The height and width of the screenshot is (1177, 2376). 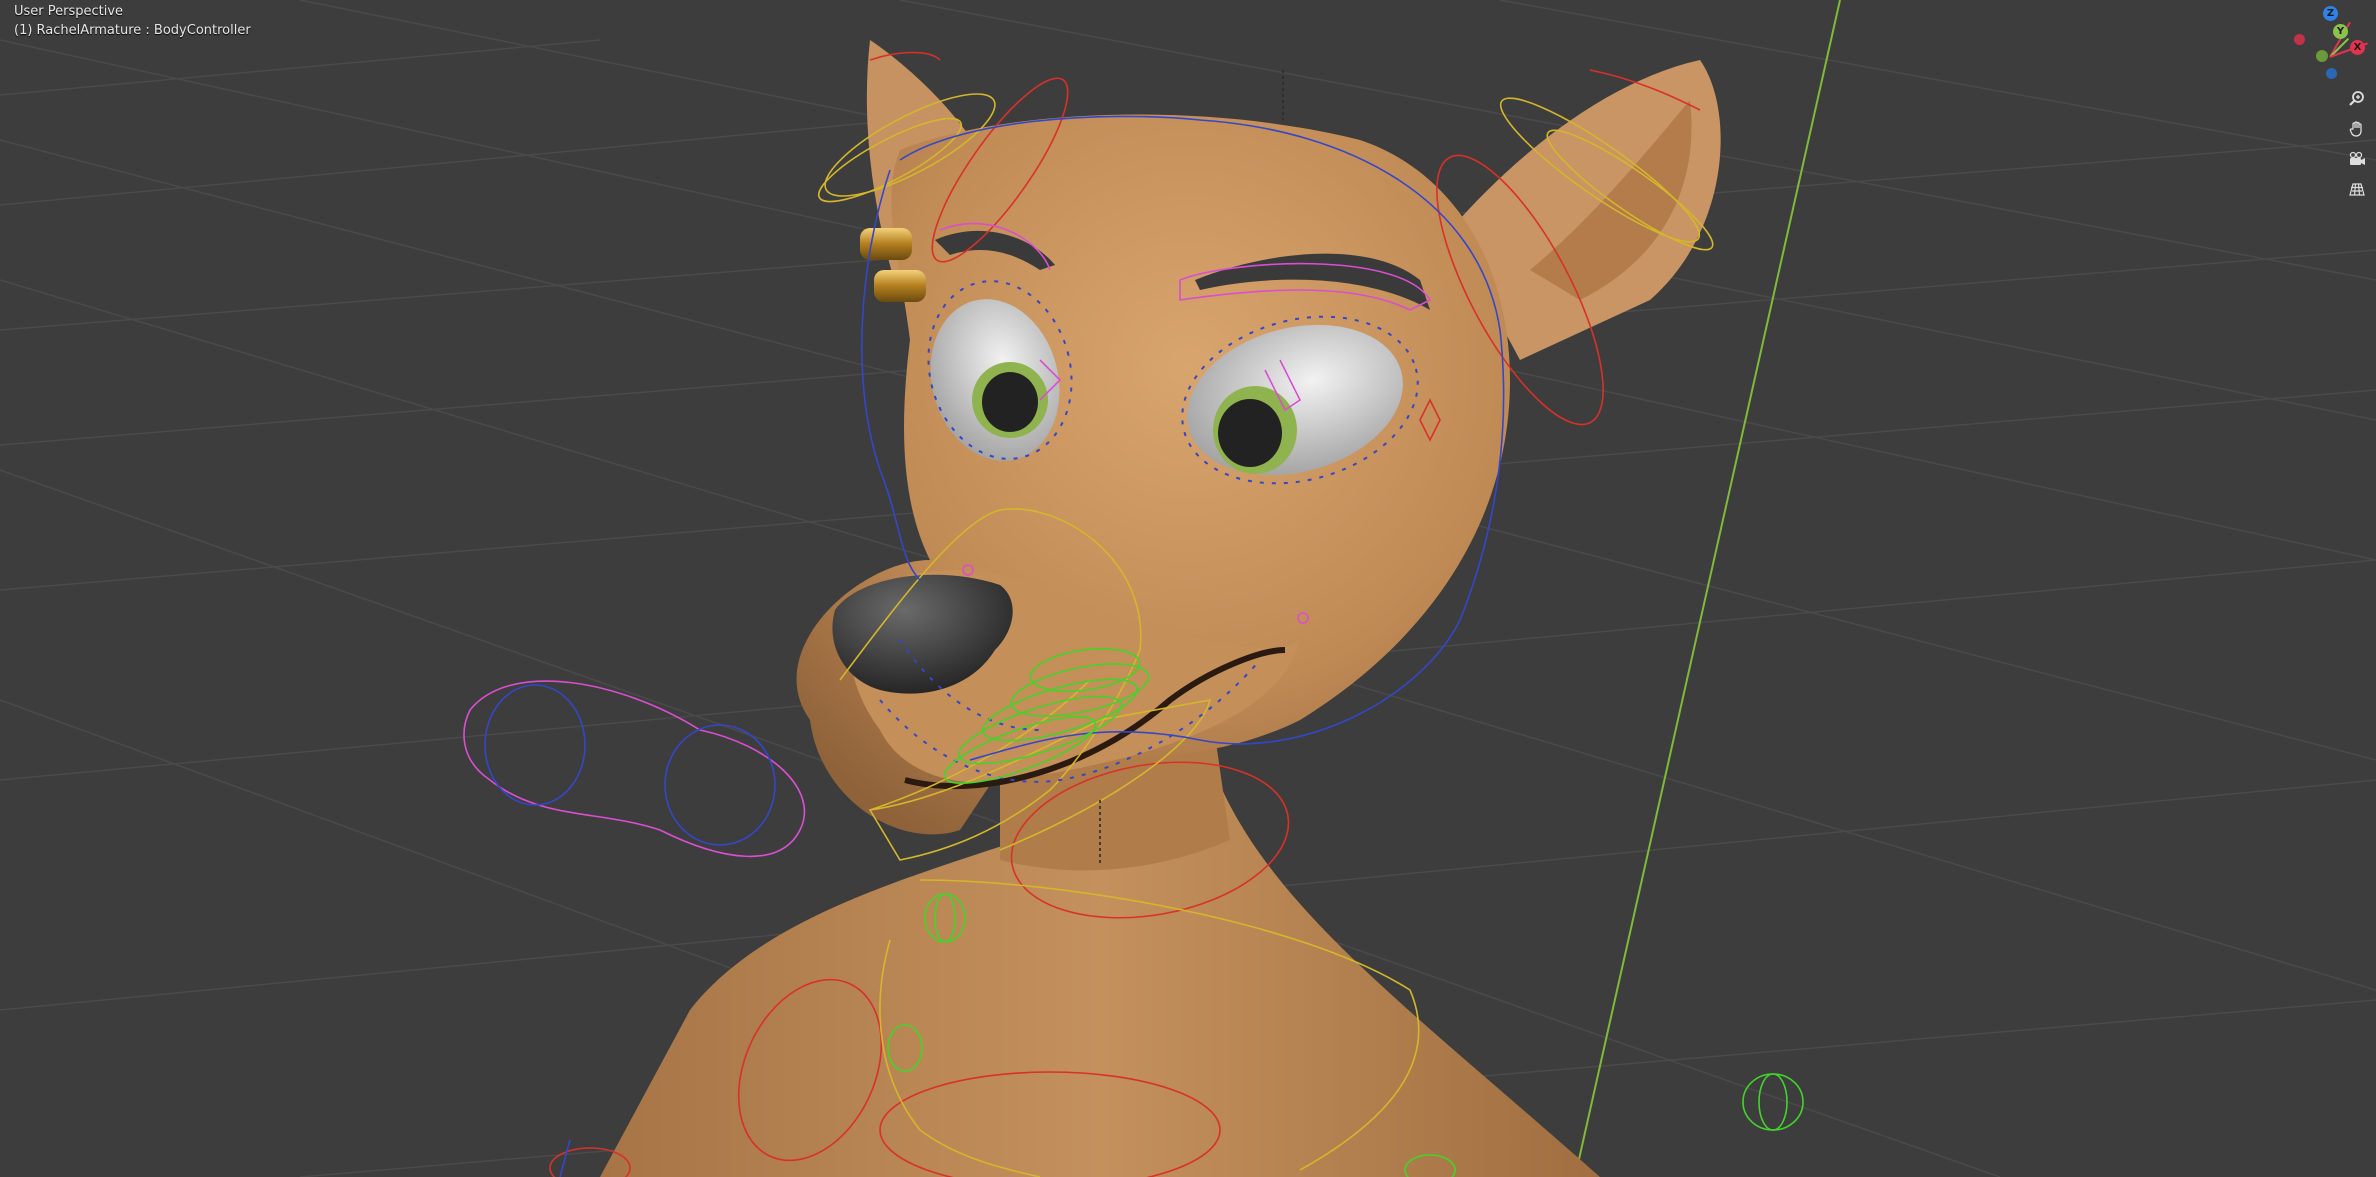 What do you see at coordinates (2330, 46) in the screenshot?
I see `navigation-gizmo: Z Y X` at bounding box center [2330, 46].